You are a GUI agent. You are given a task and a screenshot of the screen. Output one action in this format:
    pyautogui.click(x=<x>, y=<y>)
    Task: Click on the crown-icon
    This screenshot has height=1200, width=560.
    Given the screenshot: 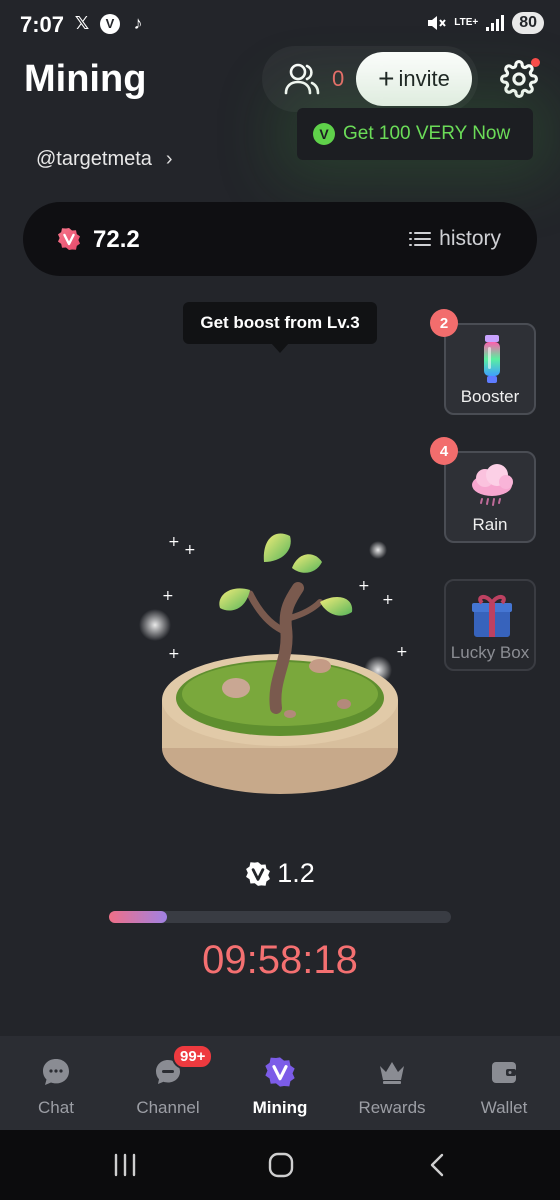 What is the action you would take?
    pyautogui.click(x=392, y=1073)
    